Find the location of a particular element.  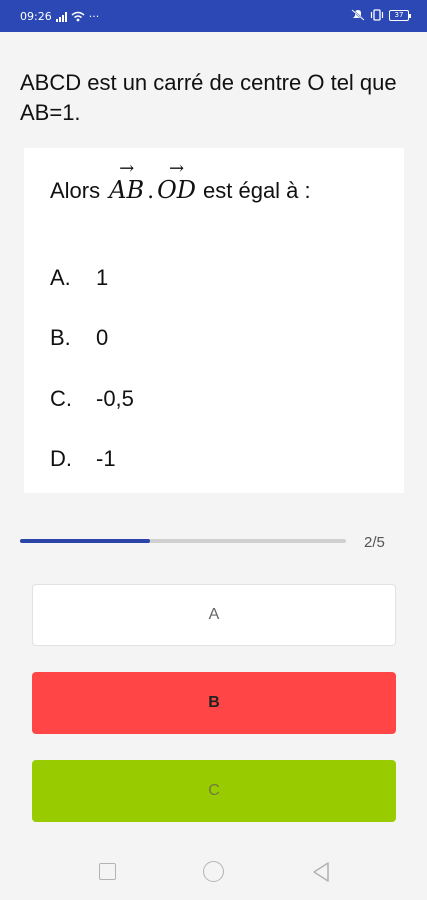

status-time: 09:26 is located at coordinates (36, 16).